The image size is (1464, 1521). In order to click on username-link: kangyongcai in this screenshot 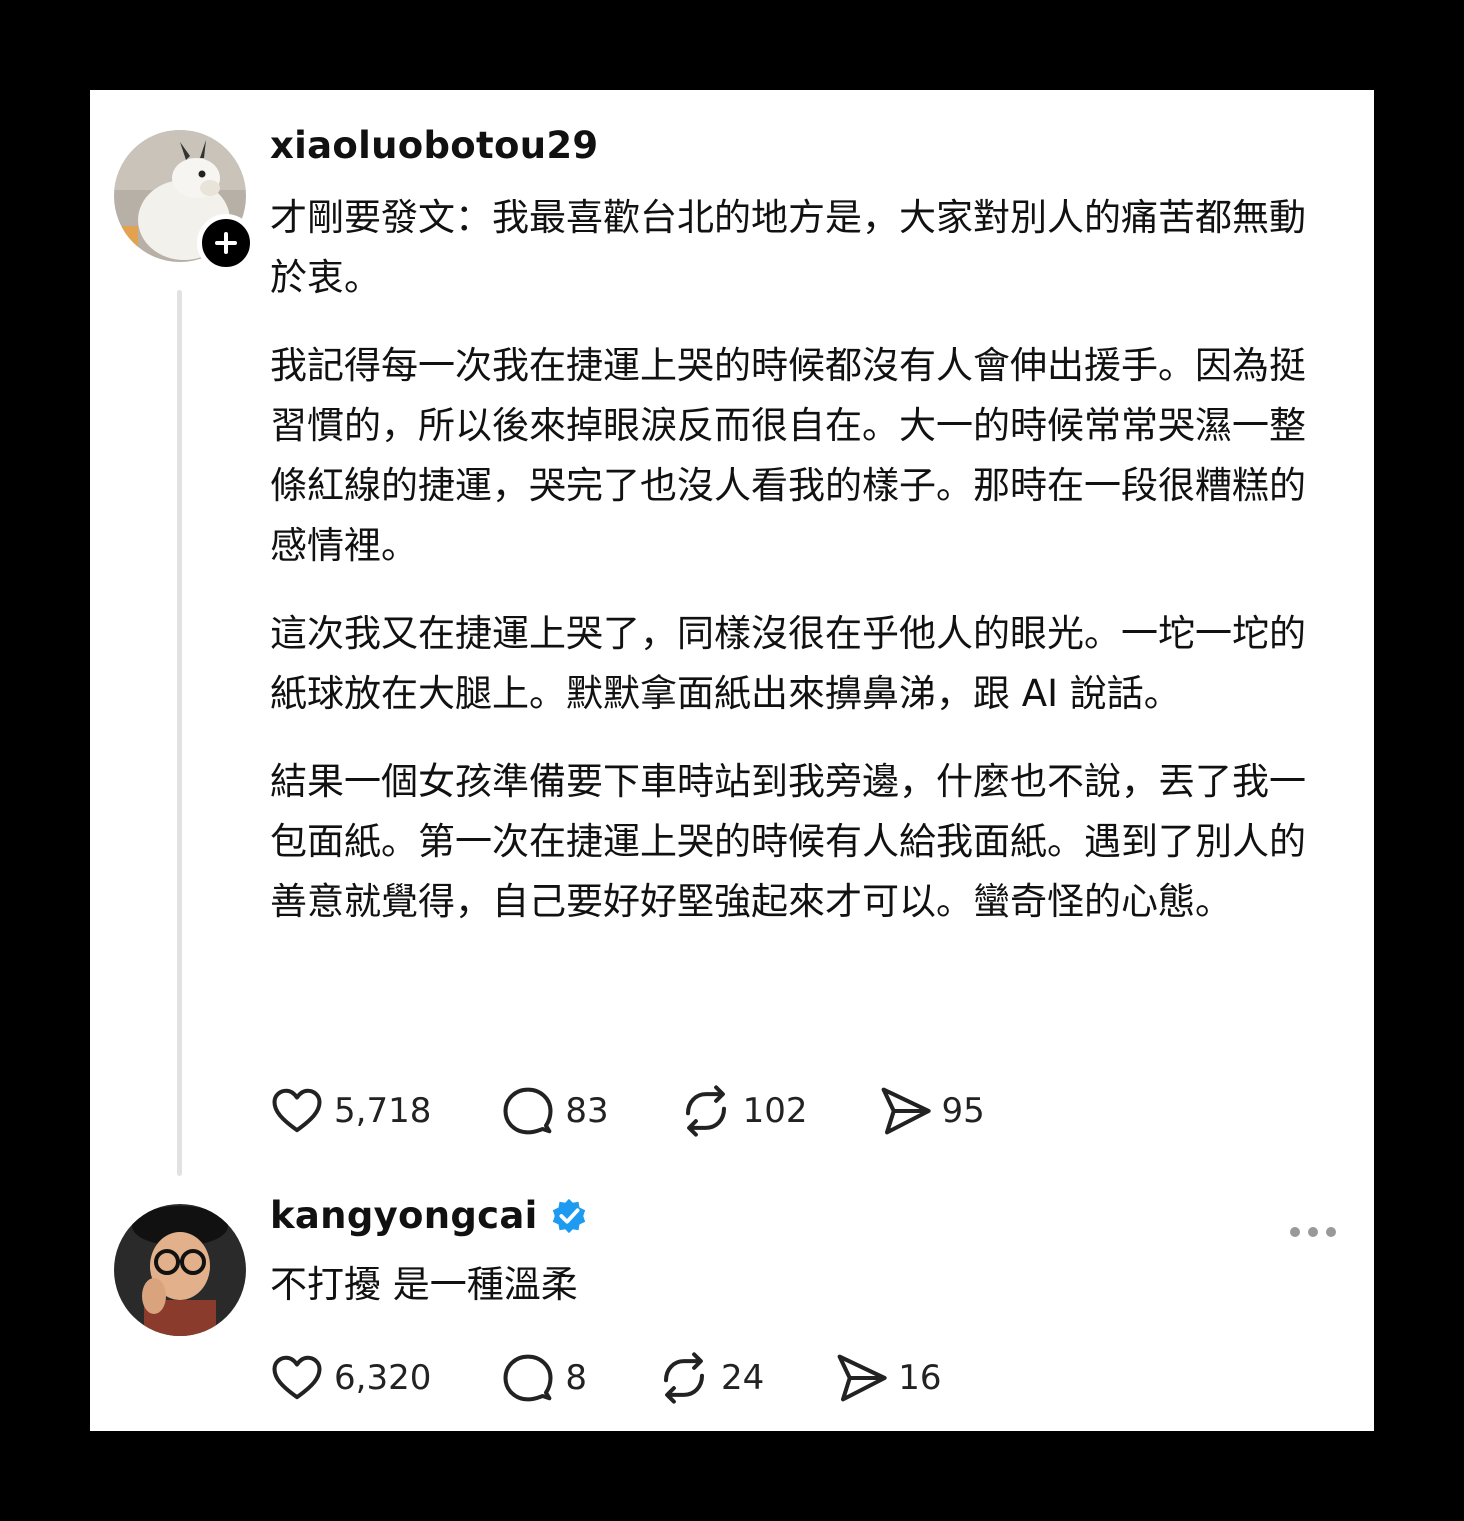, I will do `click(429, 1215)`.